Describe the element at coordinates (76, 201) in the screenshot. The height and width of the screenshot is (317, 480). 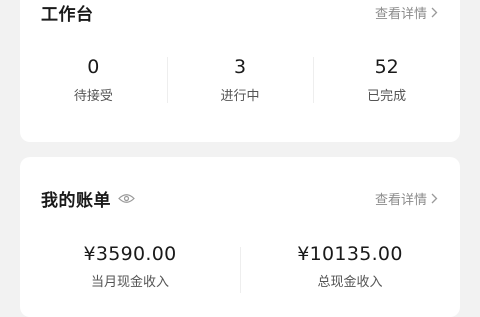
I see `bill-title: 我的账单` at that location.